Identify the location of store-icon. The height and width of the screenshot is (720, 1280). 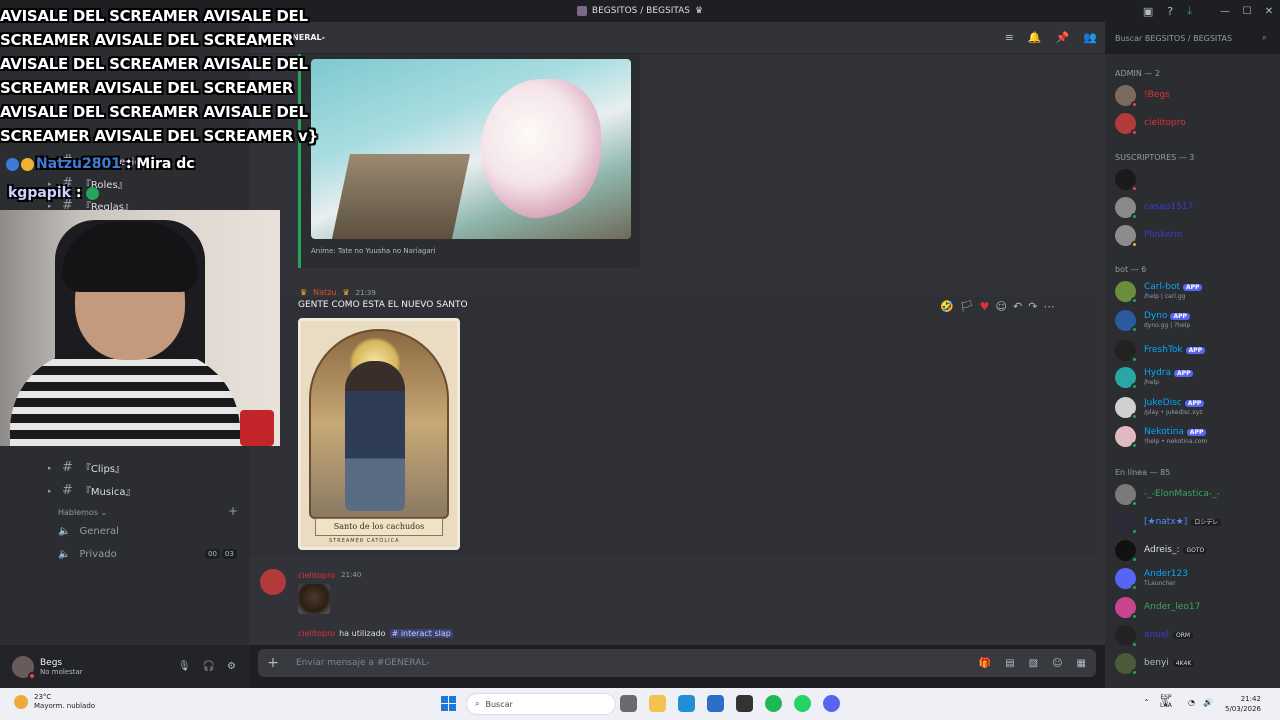
(715, 703).